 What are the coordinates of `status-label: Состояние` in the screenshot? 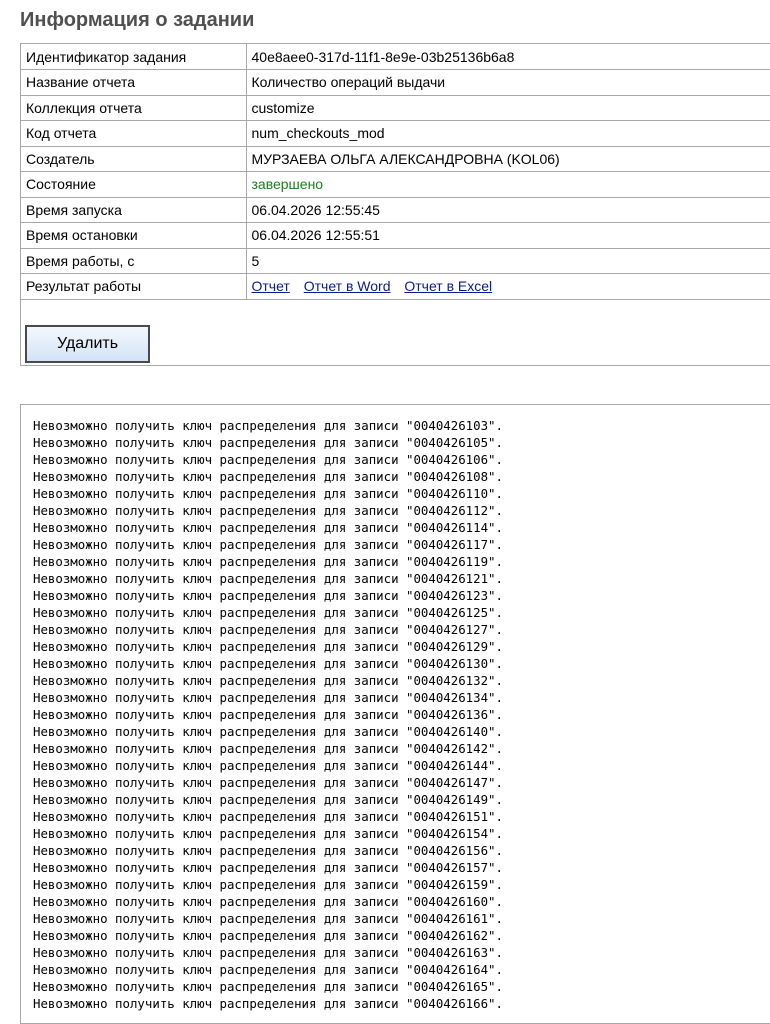 It's located at (134, 184).